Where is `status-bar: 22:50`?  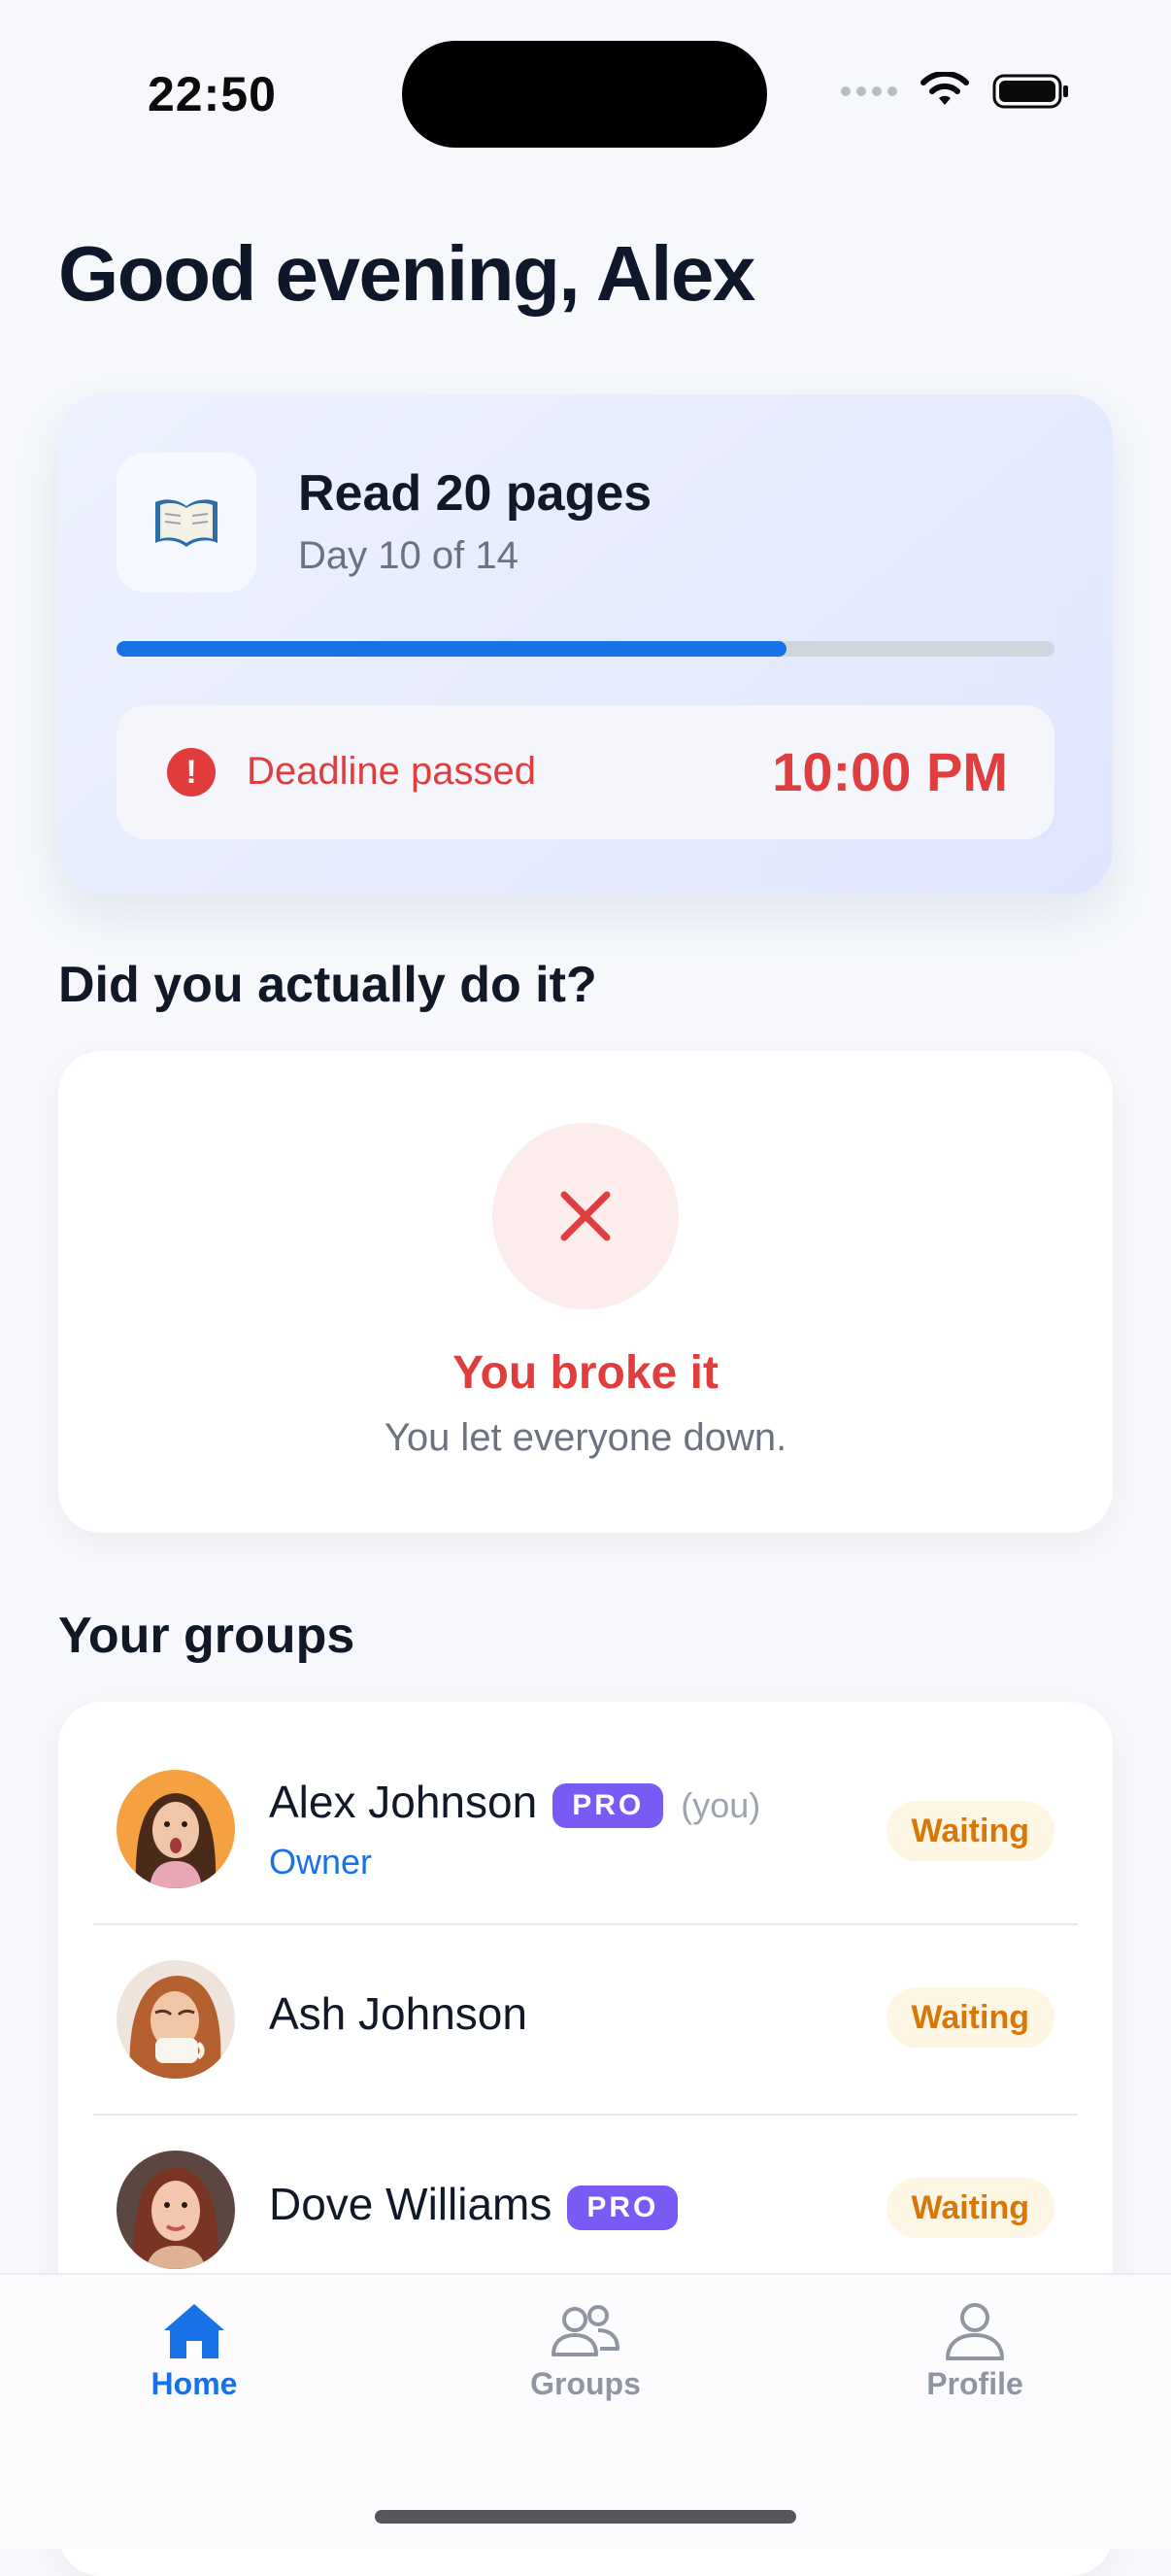
status-bar: 22:50 is located at coordinates (585, 92).